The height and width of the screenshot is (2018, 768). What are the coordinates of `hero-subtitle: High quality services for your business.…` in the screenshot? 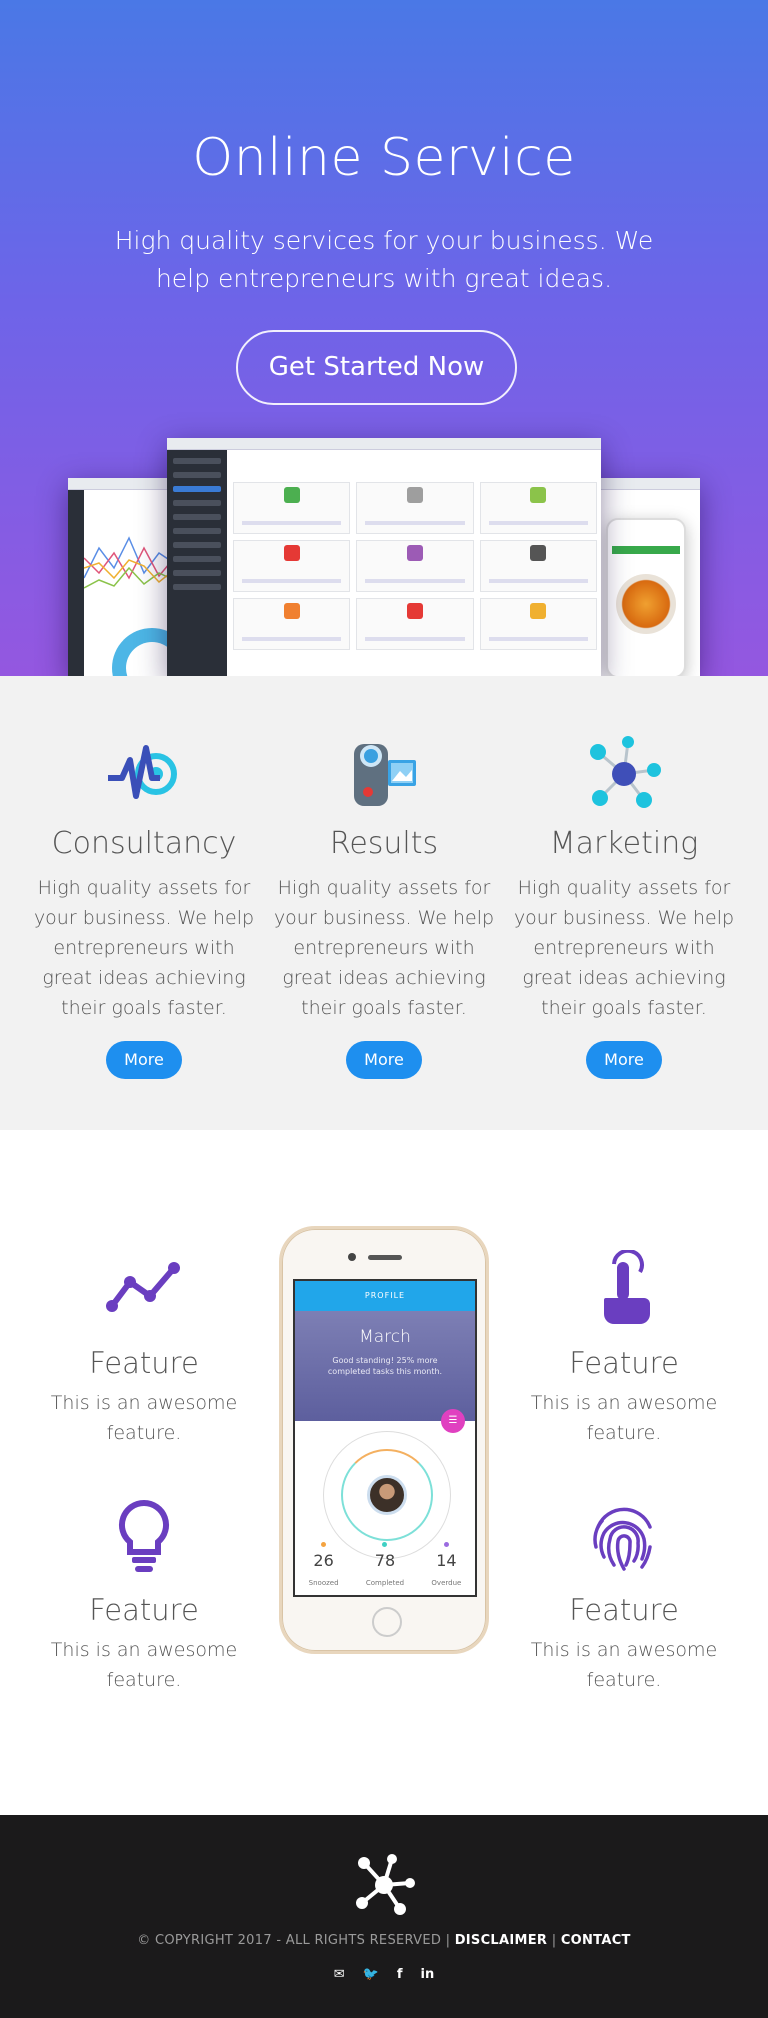 It's located at (384, 259).